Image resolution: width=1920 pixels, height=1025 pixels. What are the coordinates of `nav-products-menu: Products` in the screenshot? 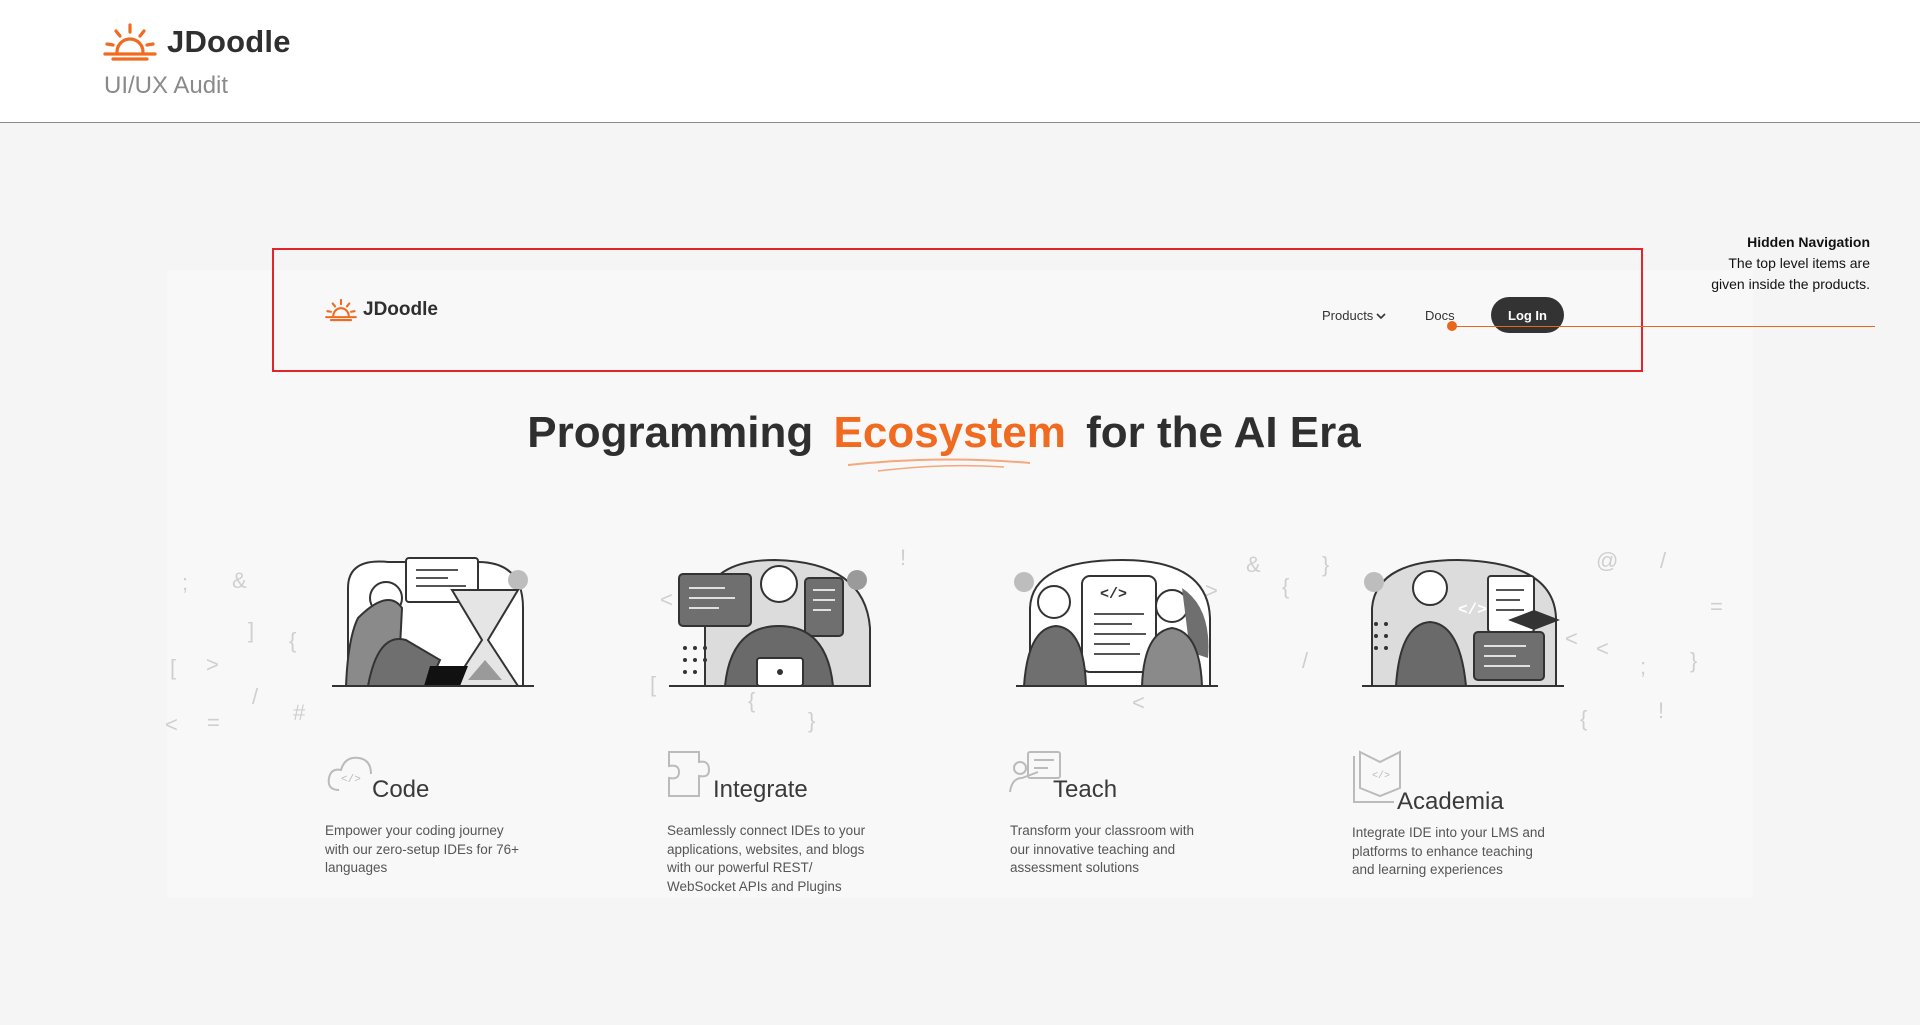 It's located at (1354, 315).